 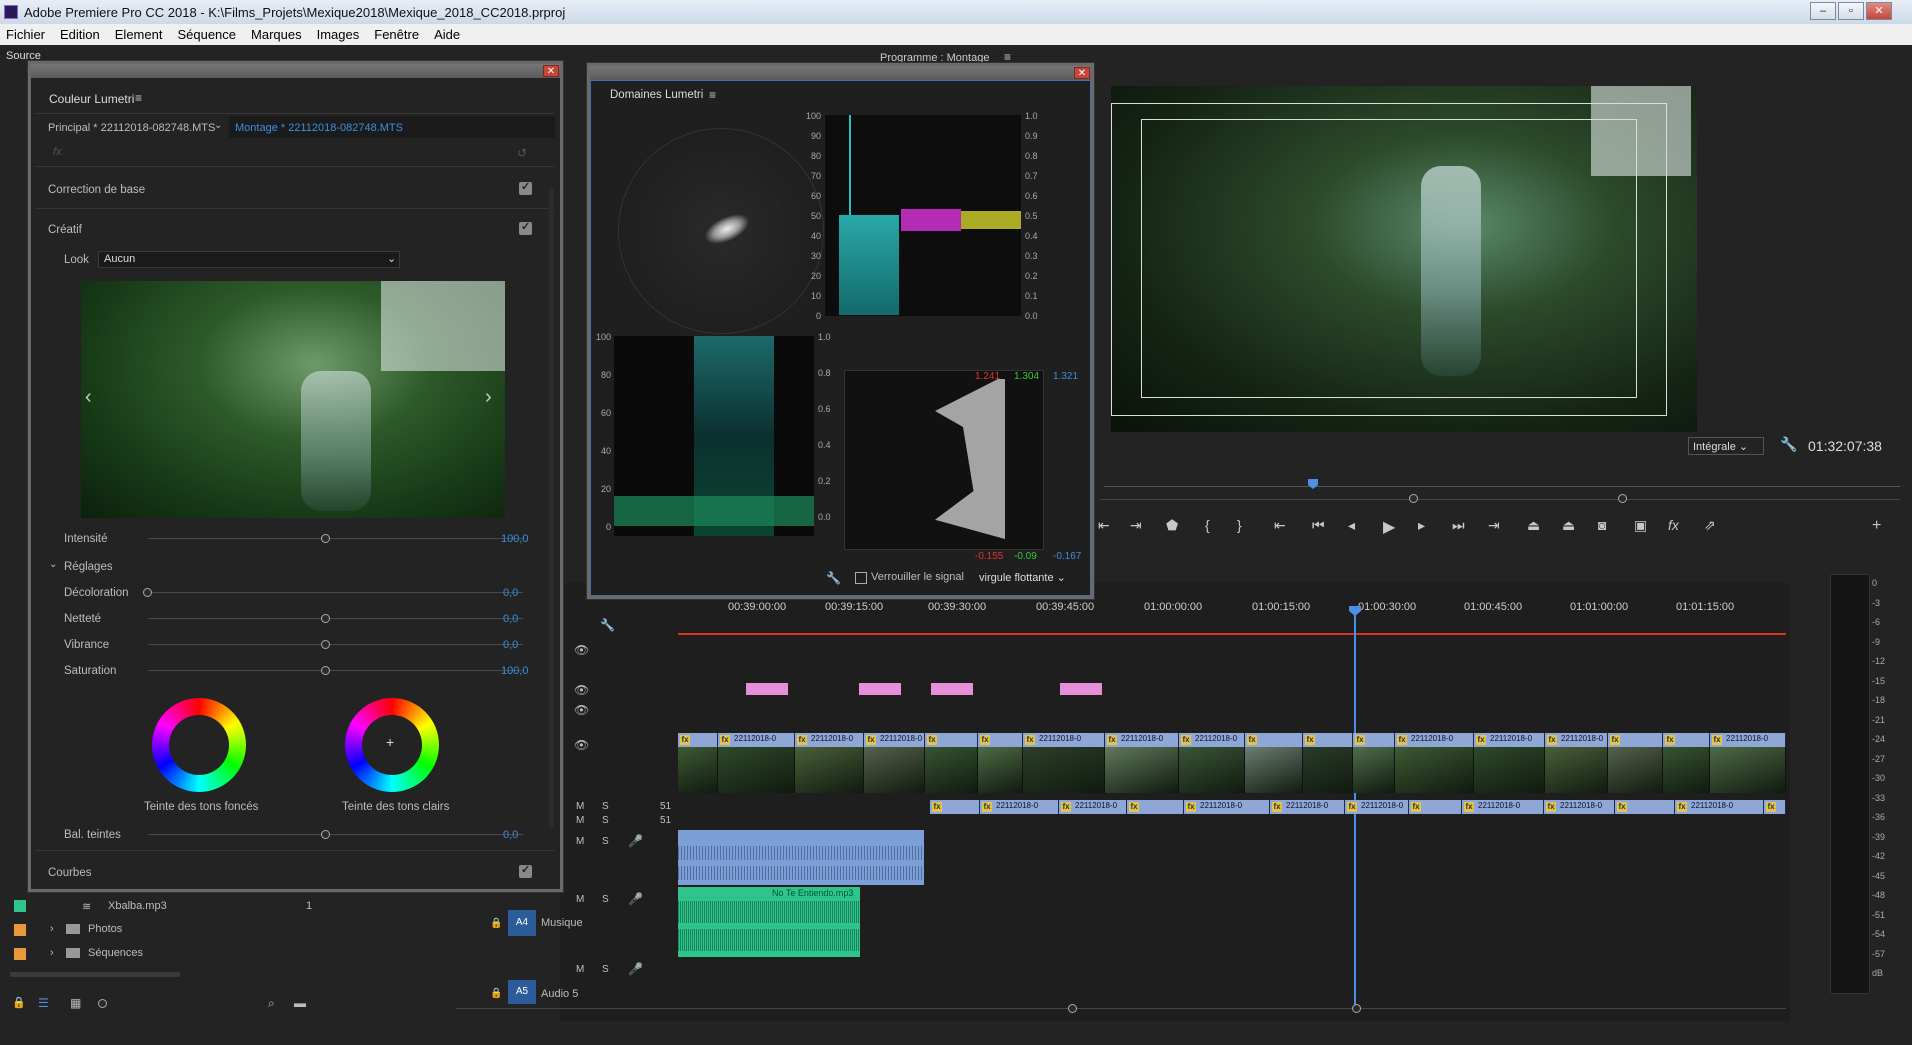 I want to click on intensite-handle, so click(x=325, y=538).